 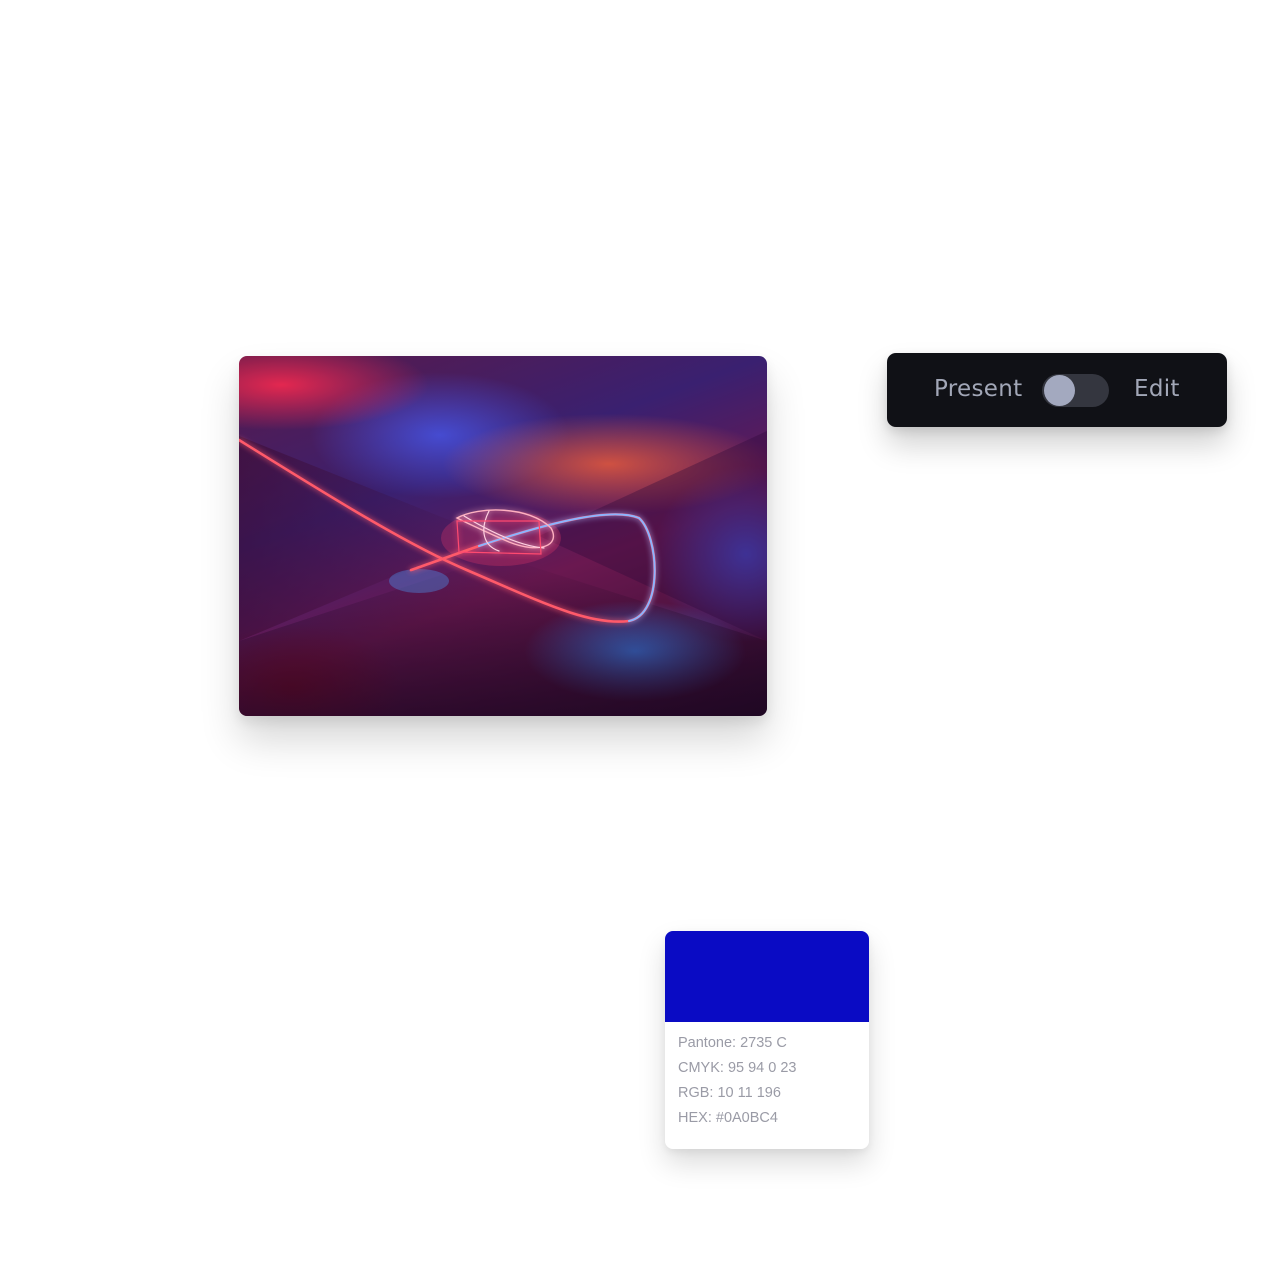 I want to click on pantone-row: Pantone: 2735 C, so click(x=773, y=1043).